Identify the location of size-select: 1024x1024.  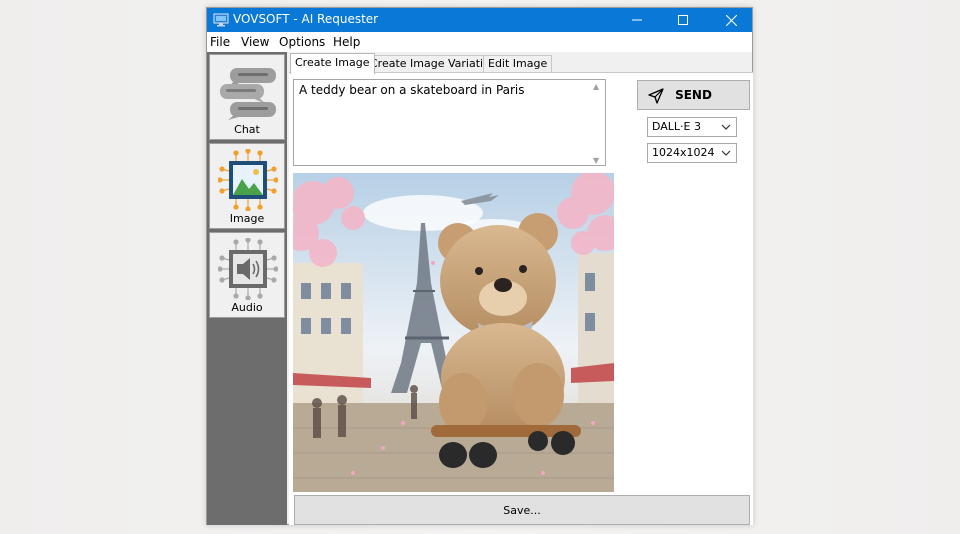
(692, 153).